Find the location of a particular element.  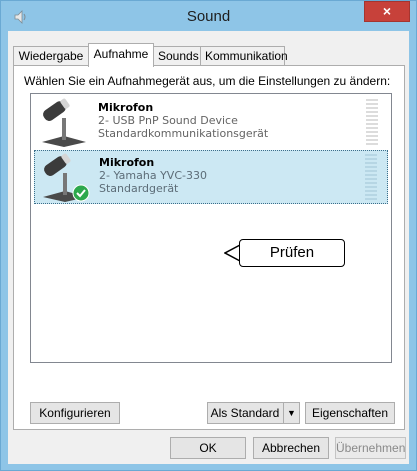

configure-button: Konfigurieren is located at coordinates (75, 413).